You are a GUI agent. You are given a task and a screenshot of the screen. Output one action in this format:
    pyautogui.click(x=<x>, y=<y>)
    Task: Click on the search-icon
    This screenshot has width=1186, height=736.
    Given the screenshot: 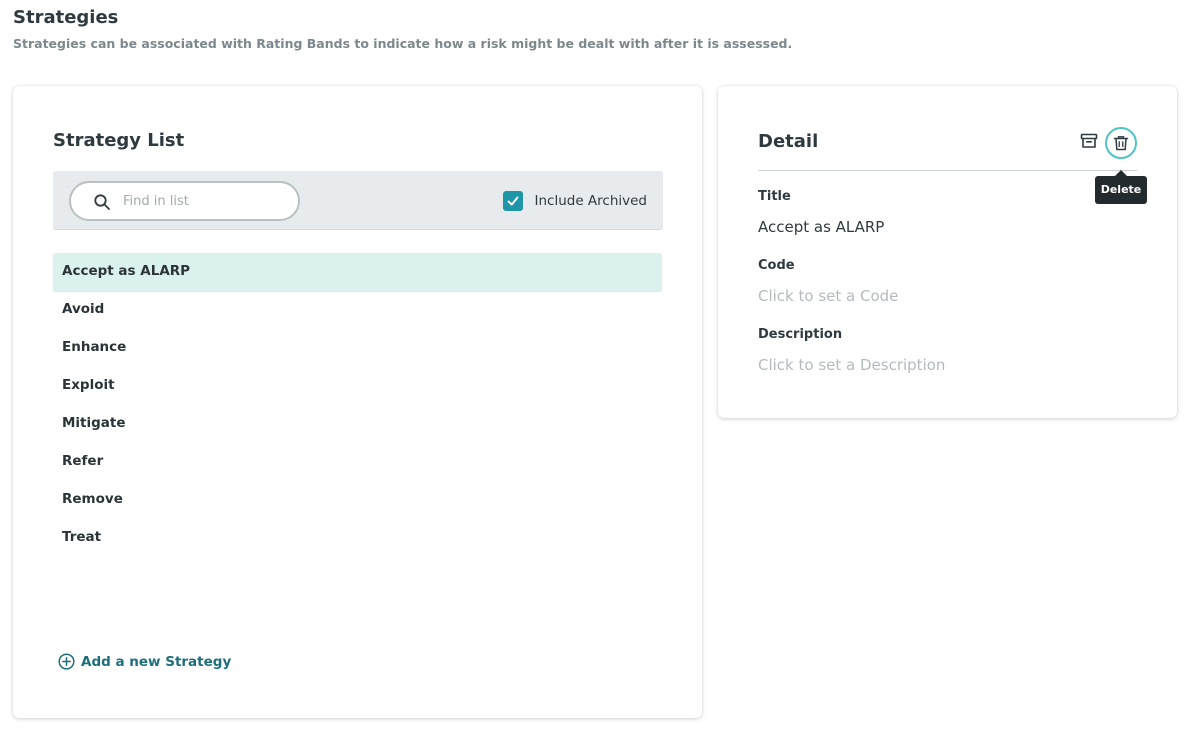 What is the action you would take?
    pyautogui.click(x=102, y=202)
    